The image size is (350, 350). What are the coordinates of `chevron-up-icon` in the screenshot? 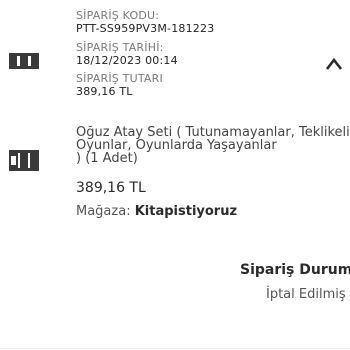 It's located at (334, 63).